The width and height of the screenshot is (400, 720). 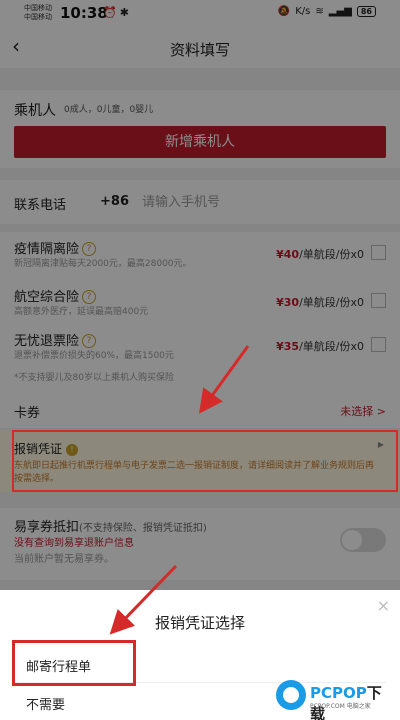 I want to click on logo-icon, so click(x=291, y=695).